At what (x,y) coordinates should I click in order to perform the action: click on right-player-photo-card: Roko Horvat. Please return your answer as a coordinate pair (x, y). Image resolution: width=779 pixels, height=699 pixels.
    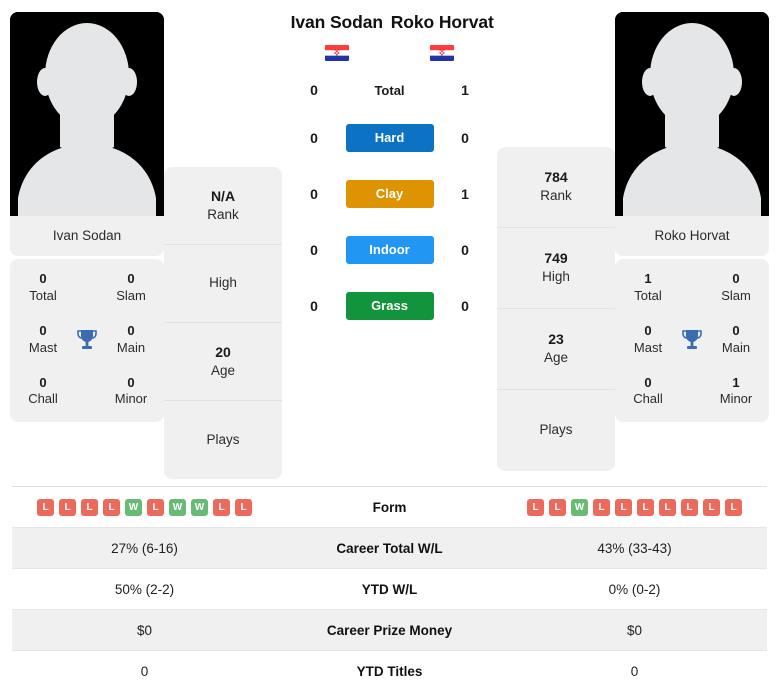
    Looking at the image, I should click on (692, 134).